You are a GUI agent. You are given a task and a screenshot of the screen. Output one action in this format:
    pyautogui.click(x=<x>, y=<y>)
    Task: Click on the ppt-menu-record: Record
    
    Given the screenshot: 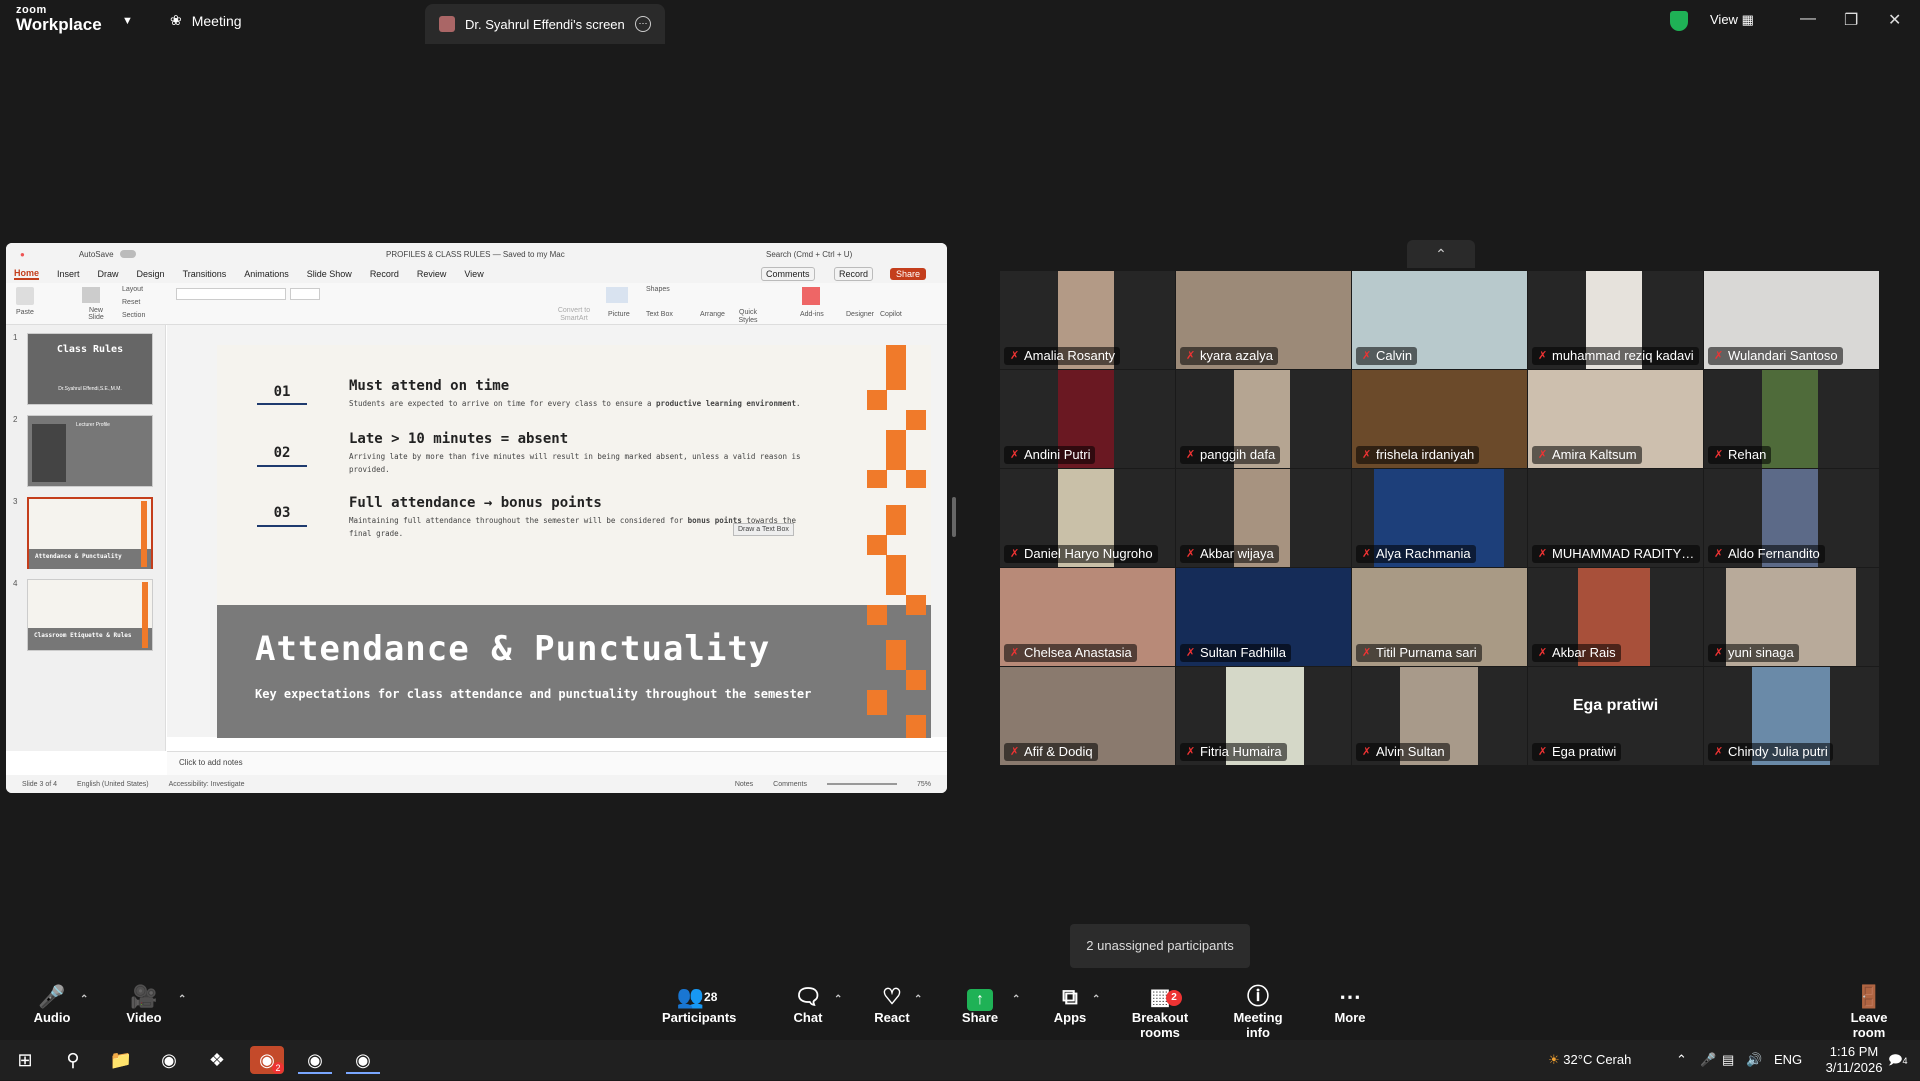 What is the action you would take?
    pyautogui.click(x=384, y=274)
    